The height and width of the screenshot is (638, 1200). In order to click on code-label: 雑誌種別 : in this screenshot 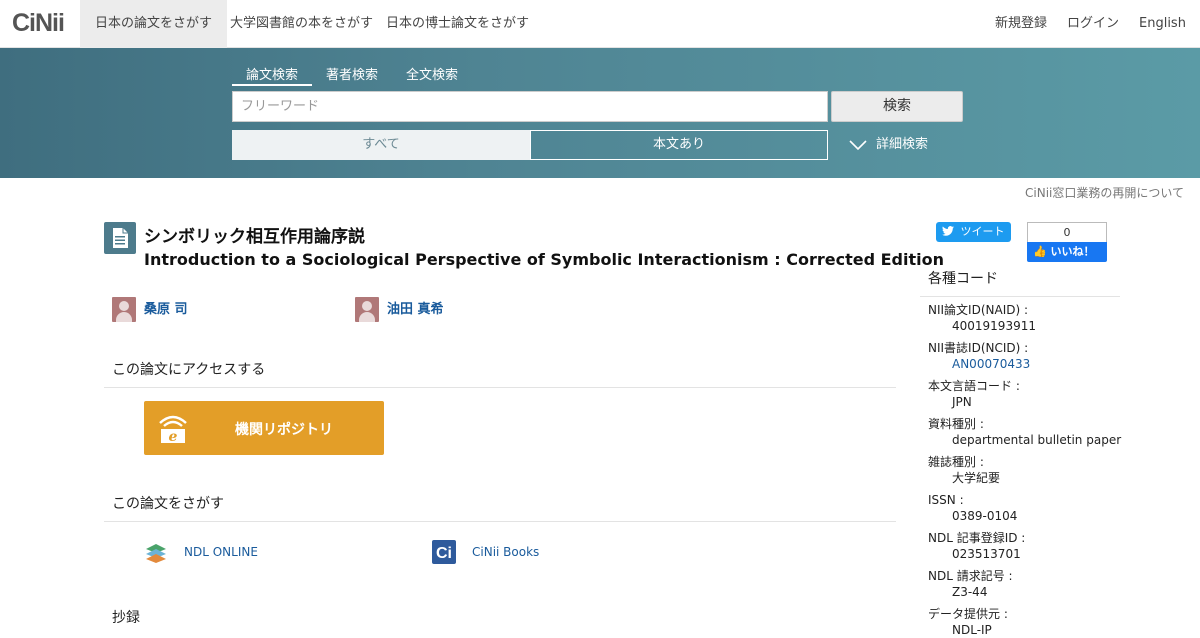, I will do `click(956, 462)`.